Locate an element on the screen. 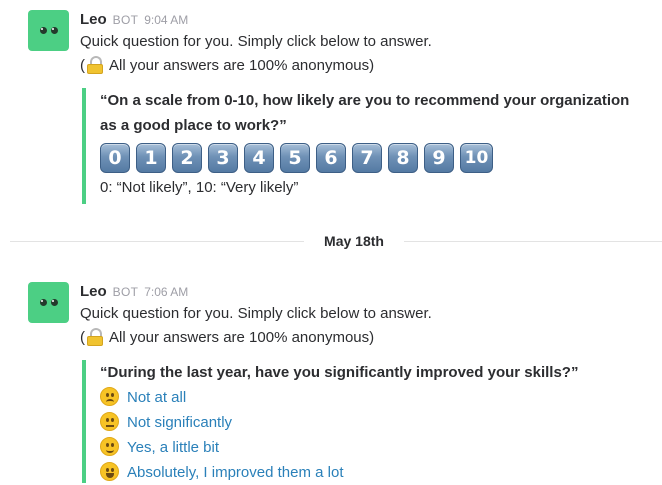  option-label: Yes, a little bit is located at coordinates (173, 447).